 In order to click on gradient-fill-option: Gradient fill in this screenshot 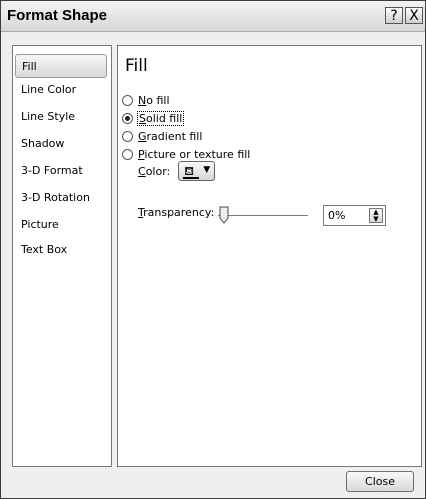, I will do `click(162, 136)`.